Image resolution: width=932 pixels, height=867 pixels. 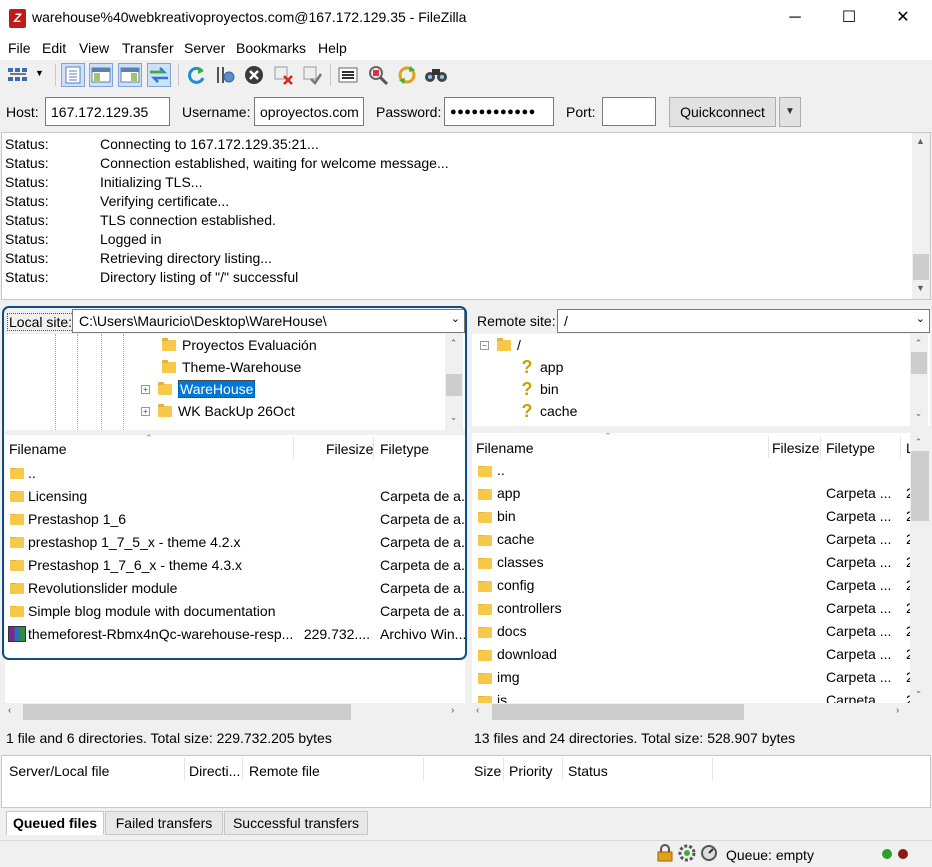 I want to click on collapse-icon: −, so click(x=484, y=345).